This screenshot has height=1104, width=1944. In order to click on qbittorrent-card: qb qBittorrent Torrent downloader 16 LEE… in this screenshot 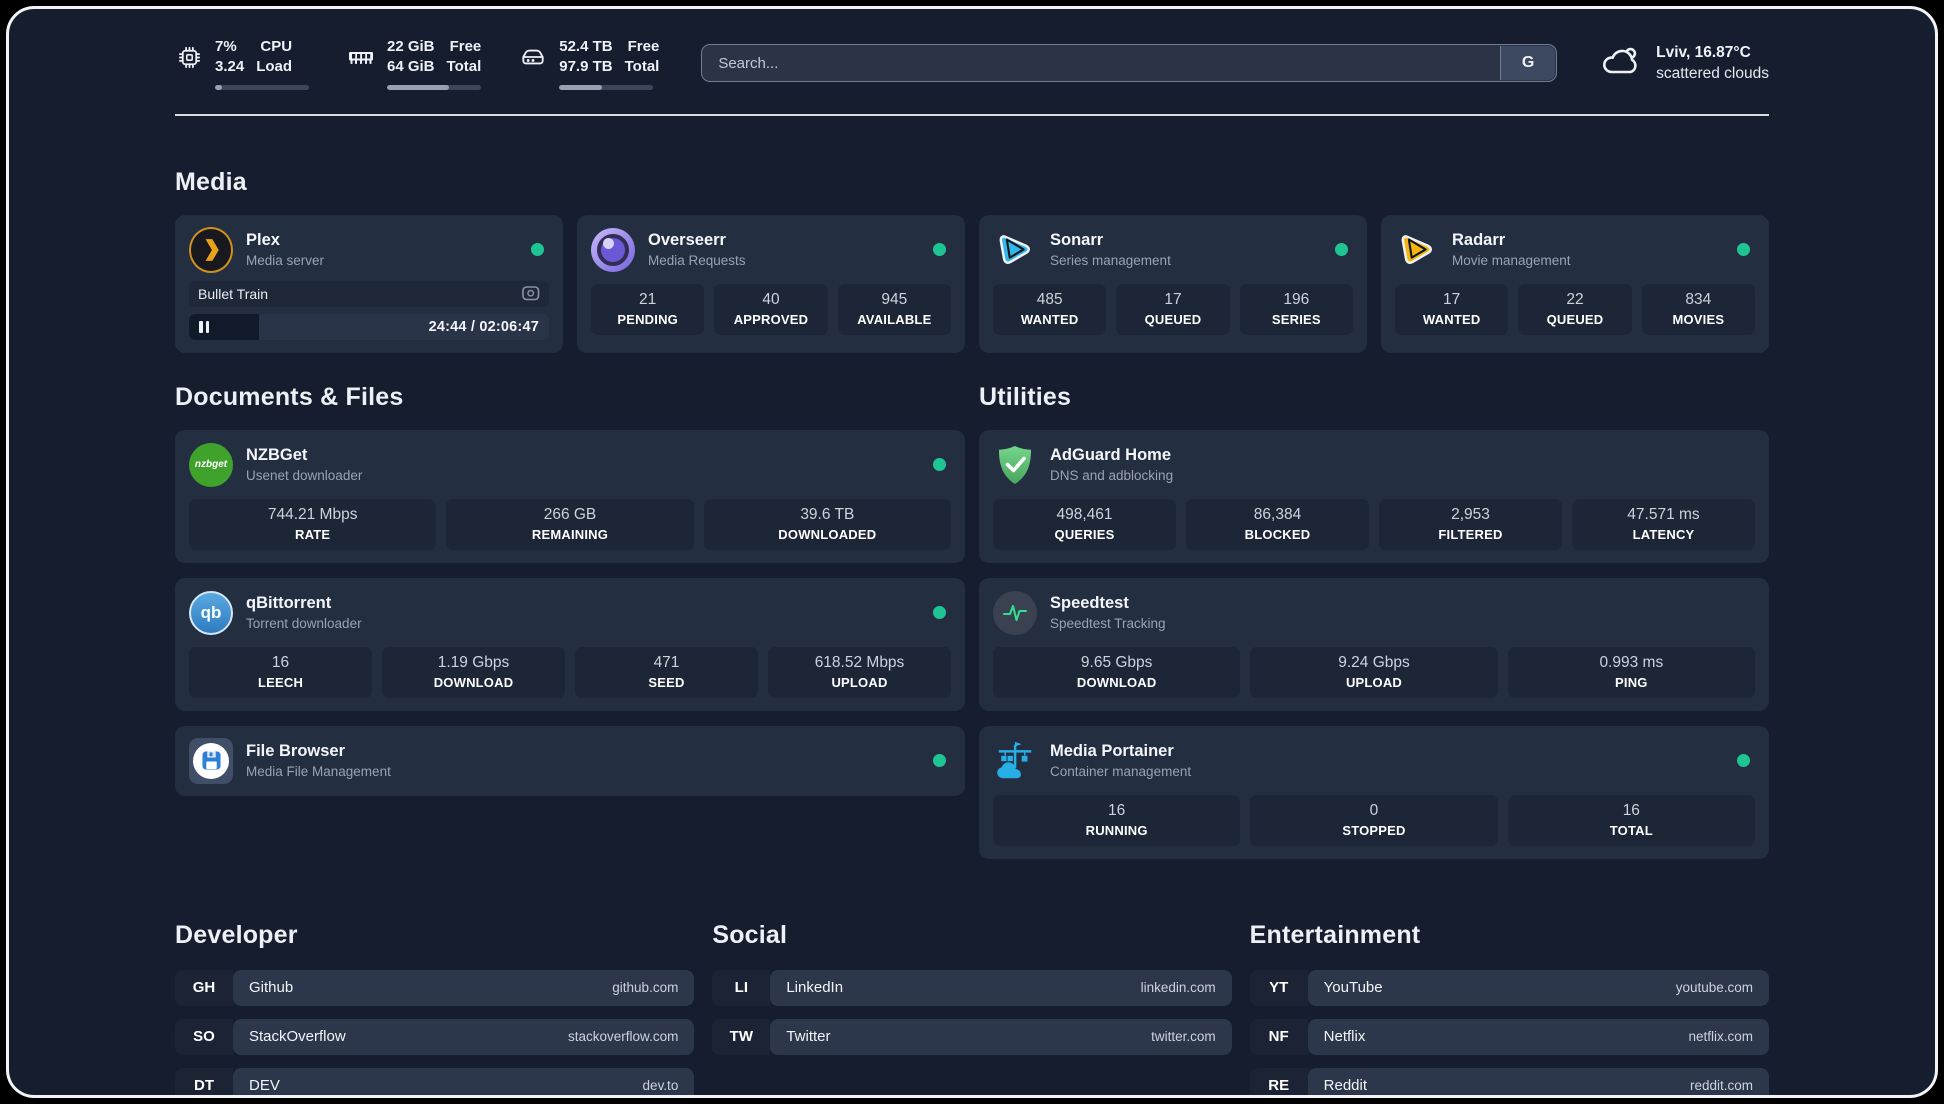, I will do `click(570, 644)`.